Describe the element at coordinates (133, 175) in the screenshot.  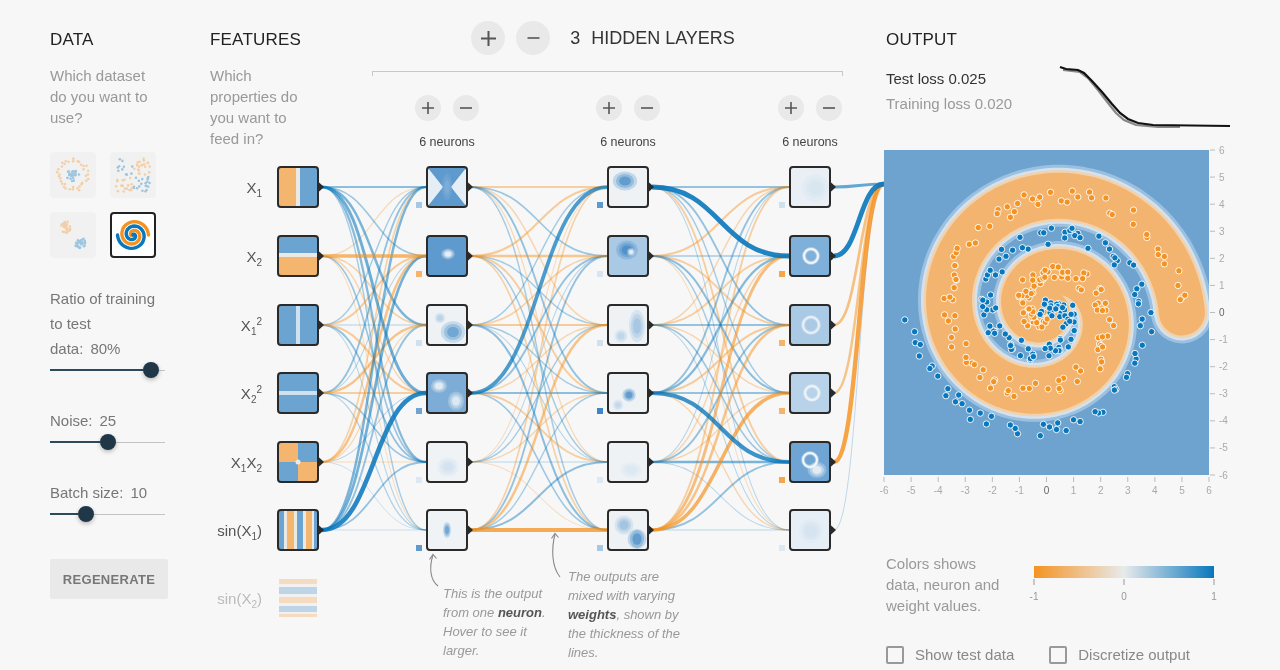
I see `quadrant-dots-icon` at that location.